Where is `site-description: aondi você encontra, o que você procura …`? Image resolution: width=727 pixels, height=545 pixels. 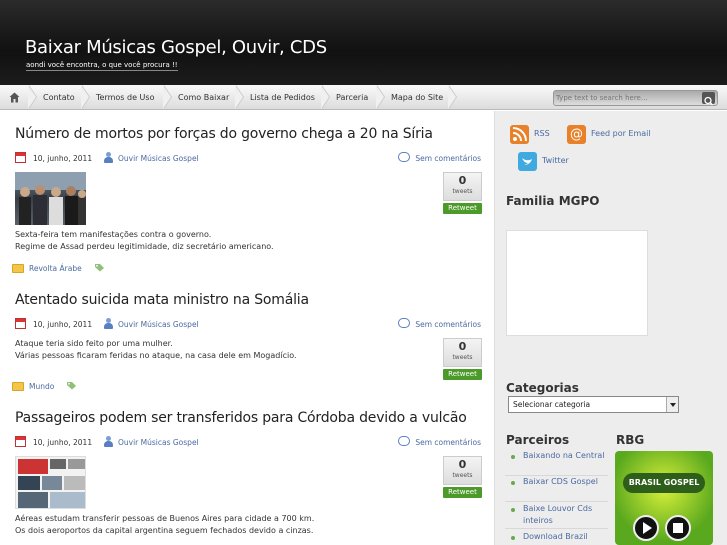 site-description: aondi você encontra, o que você procura … is located at coordinates (102, 66).